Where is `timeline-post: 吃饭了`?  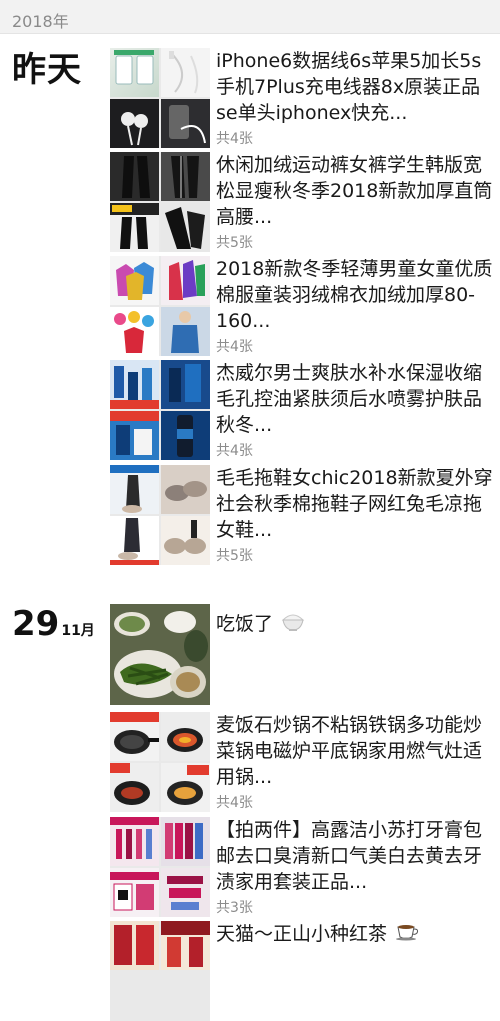 timeline-post: 吃饭了 is located at coordinates (305, 654).